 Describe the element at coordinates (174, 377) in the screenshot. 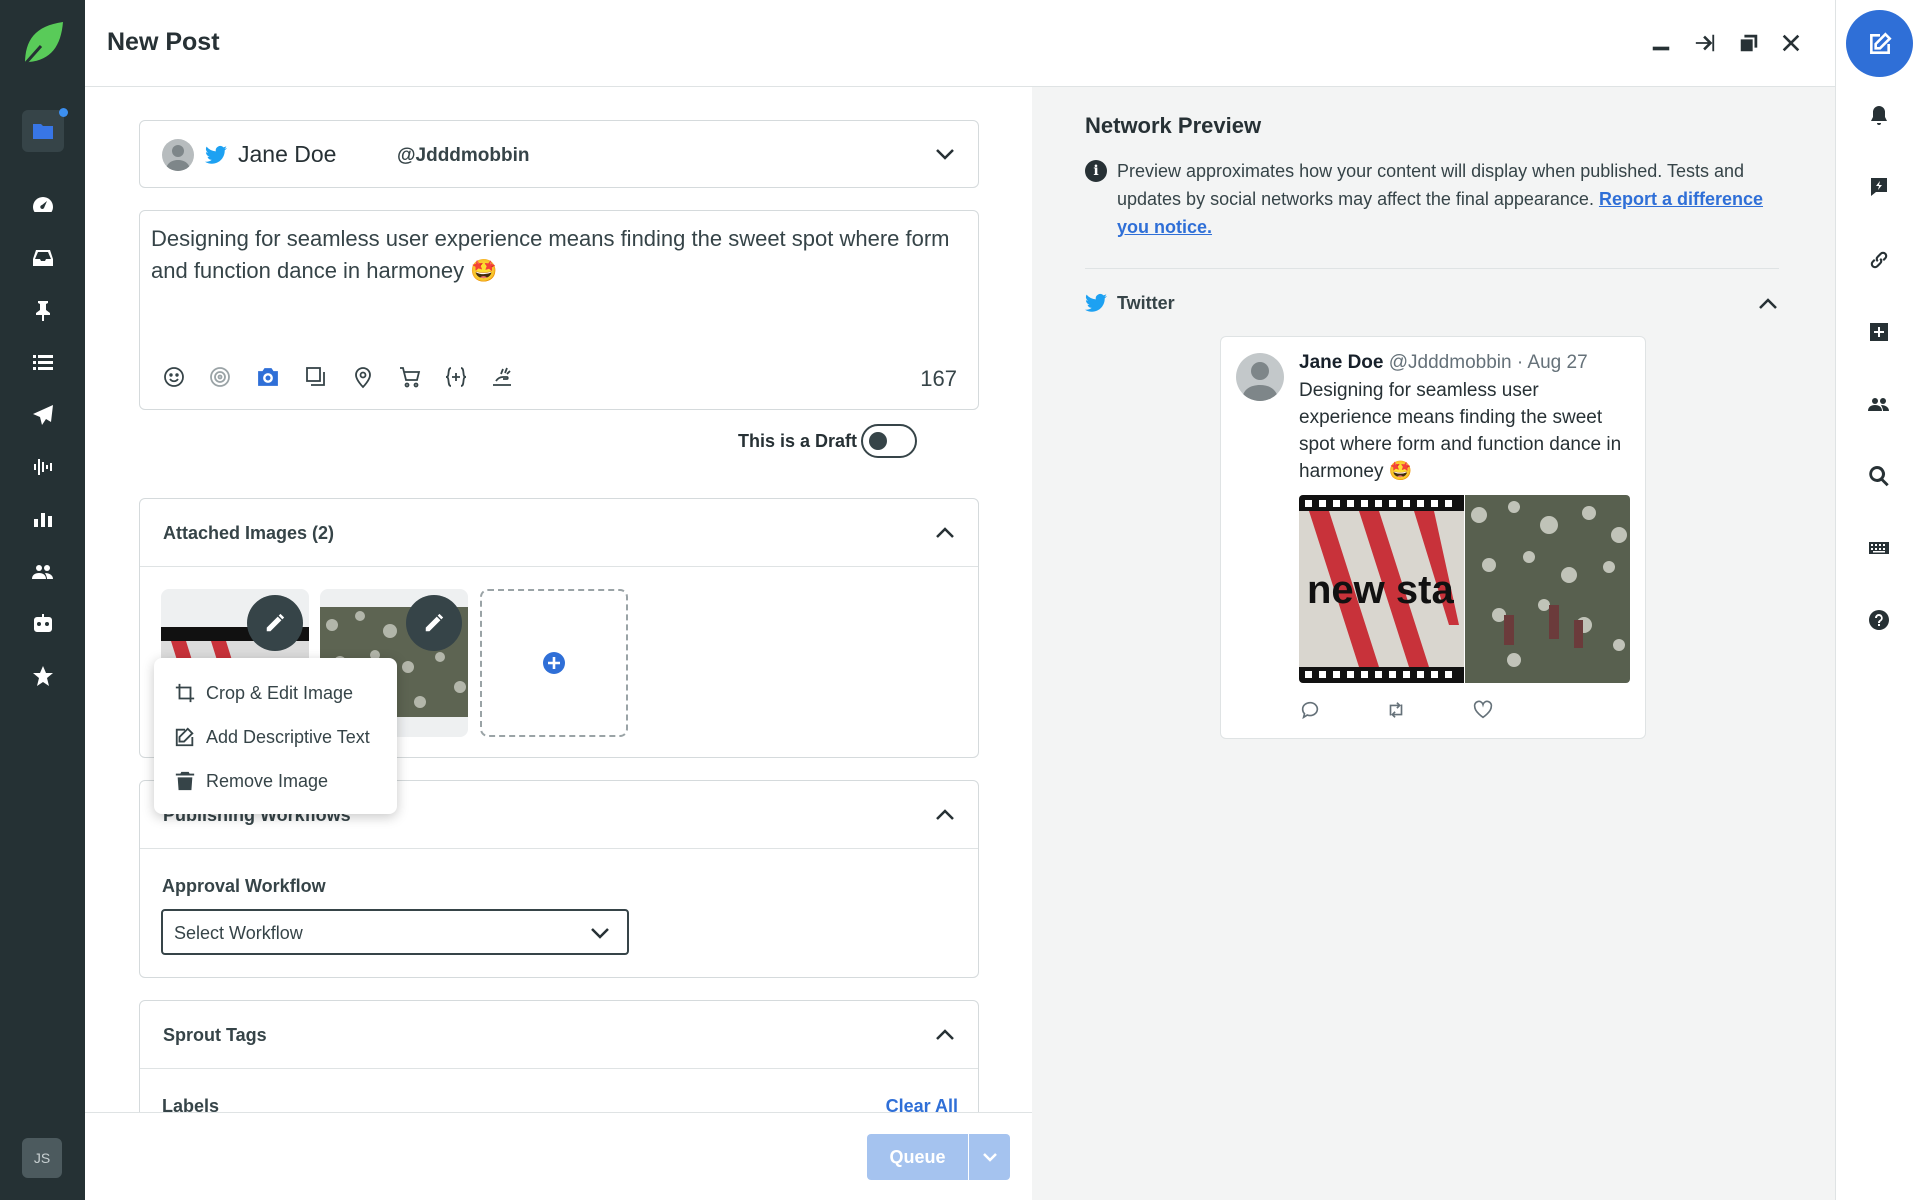

I see `emoji-icon` at that location.